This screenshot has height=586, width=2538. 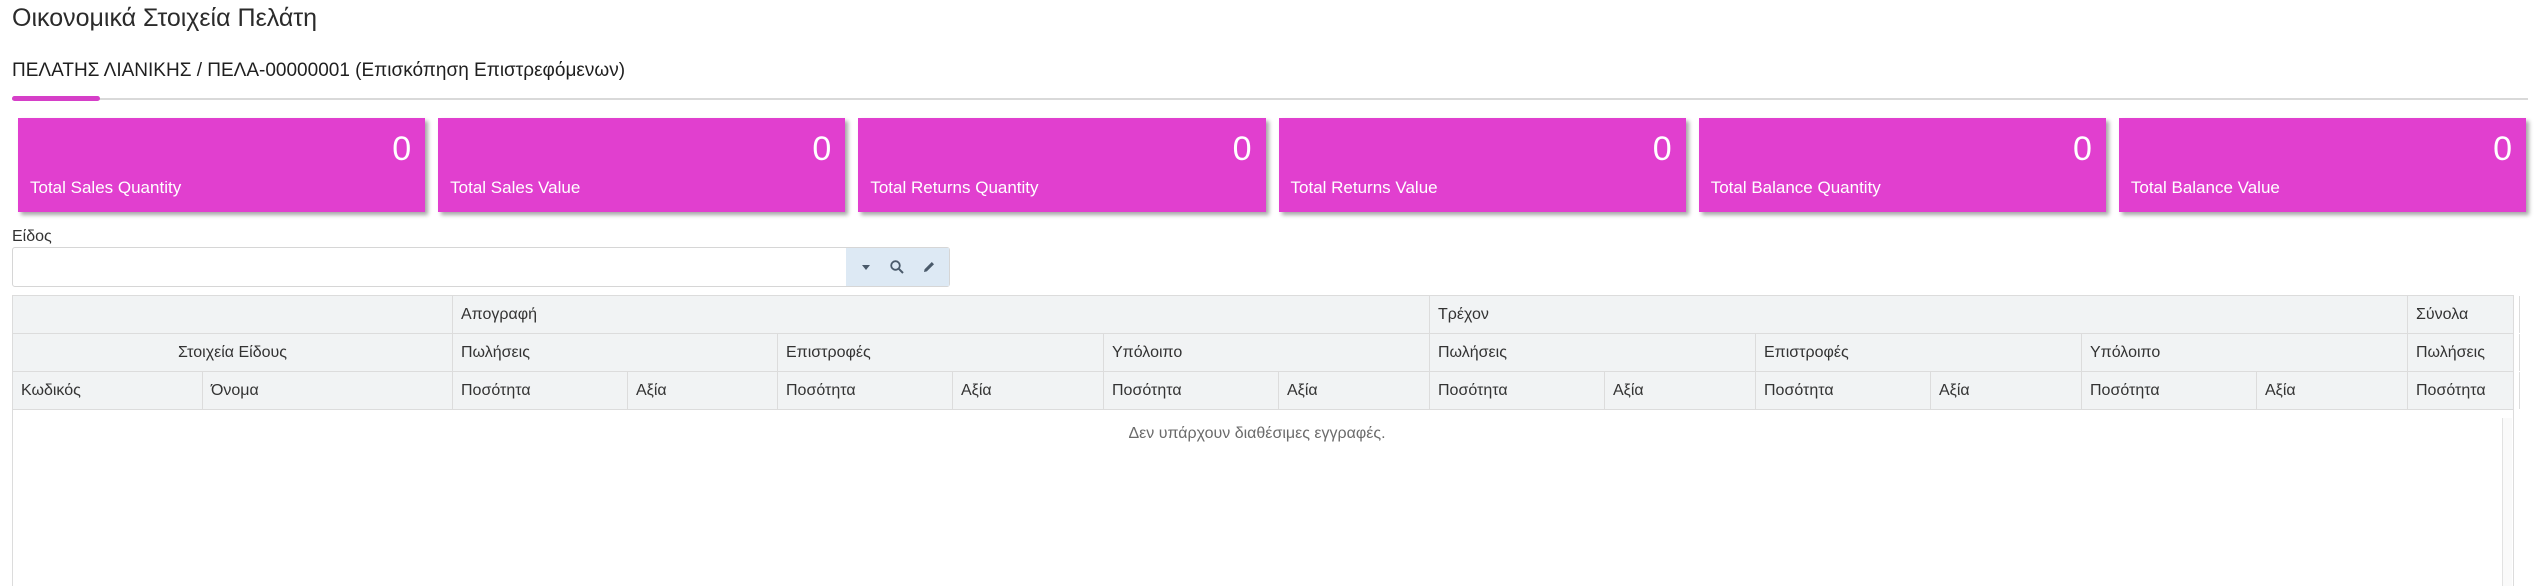 I want to click on card-label: Total Sales Quantity, so click(x=106, y=187).